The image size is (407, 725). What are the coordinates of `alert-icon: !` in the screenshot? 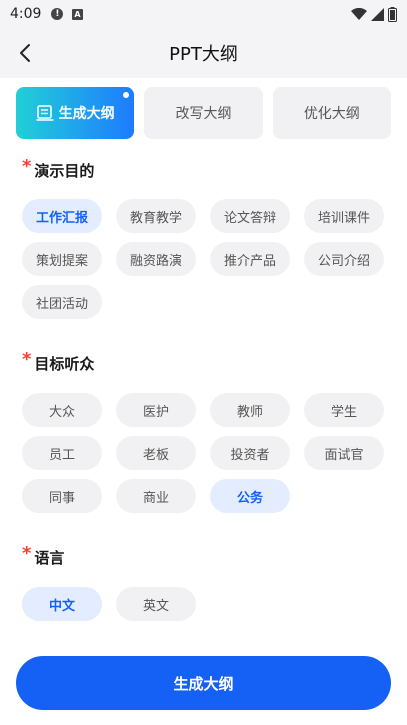 It's located at (57, 14).